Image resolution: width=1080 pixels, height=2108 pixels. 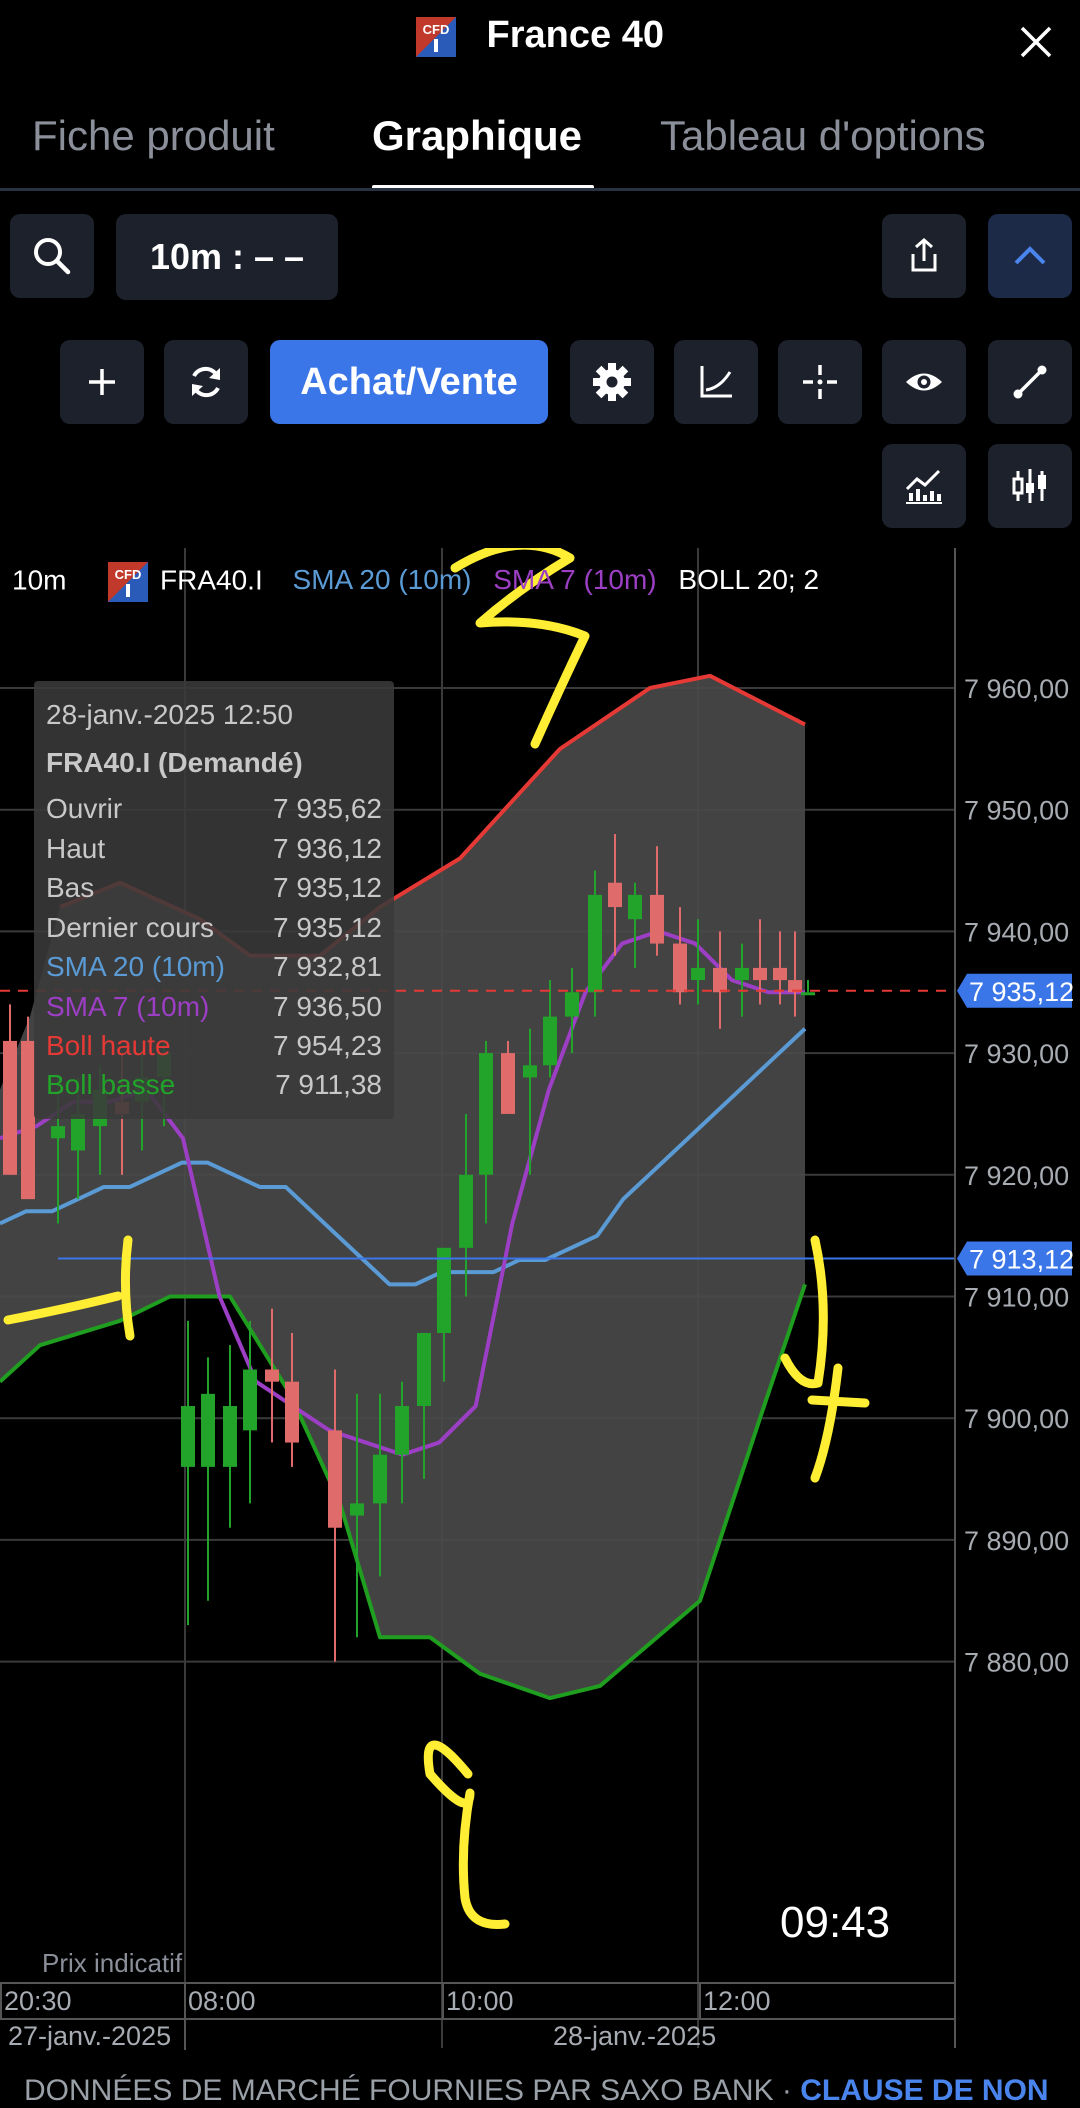 I want to click on tab-fiche-produit: Fiche produit, so click(x=153, y=136).